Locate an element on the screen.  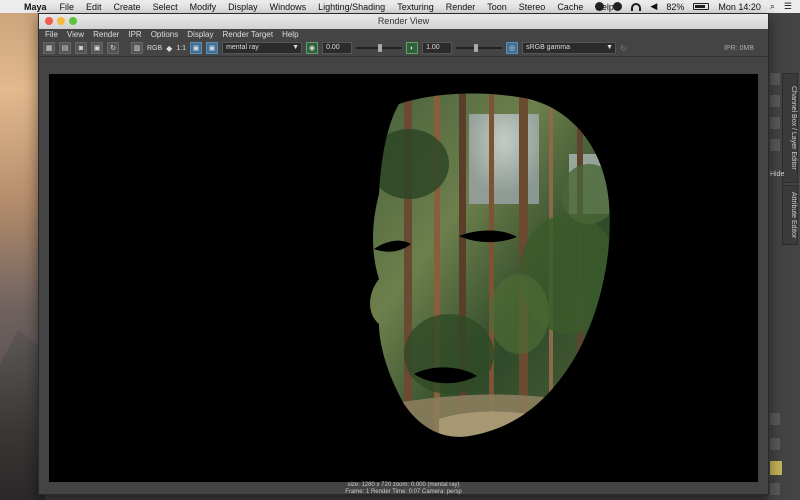
color-management-icon: ◎ is located at coordinates (512, 48).